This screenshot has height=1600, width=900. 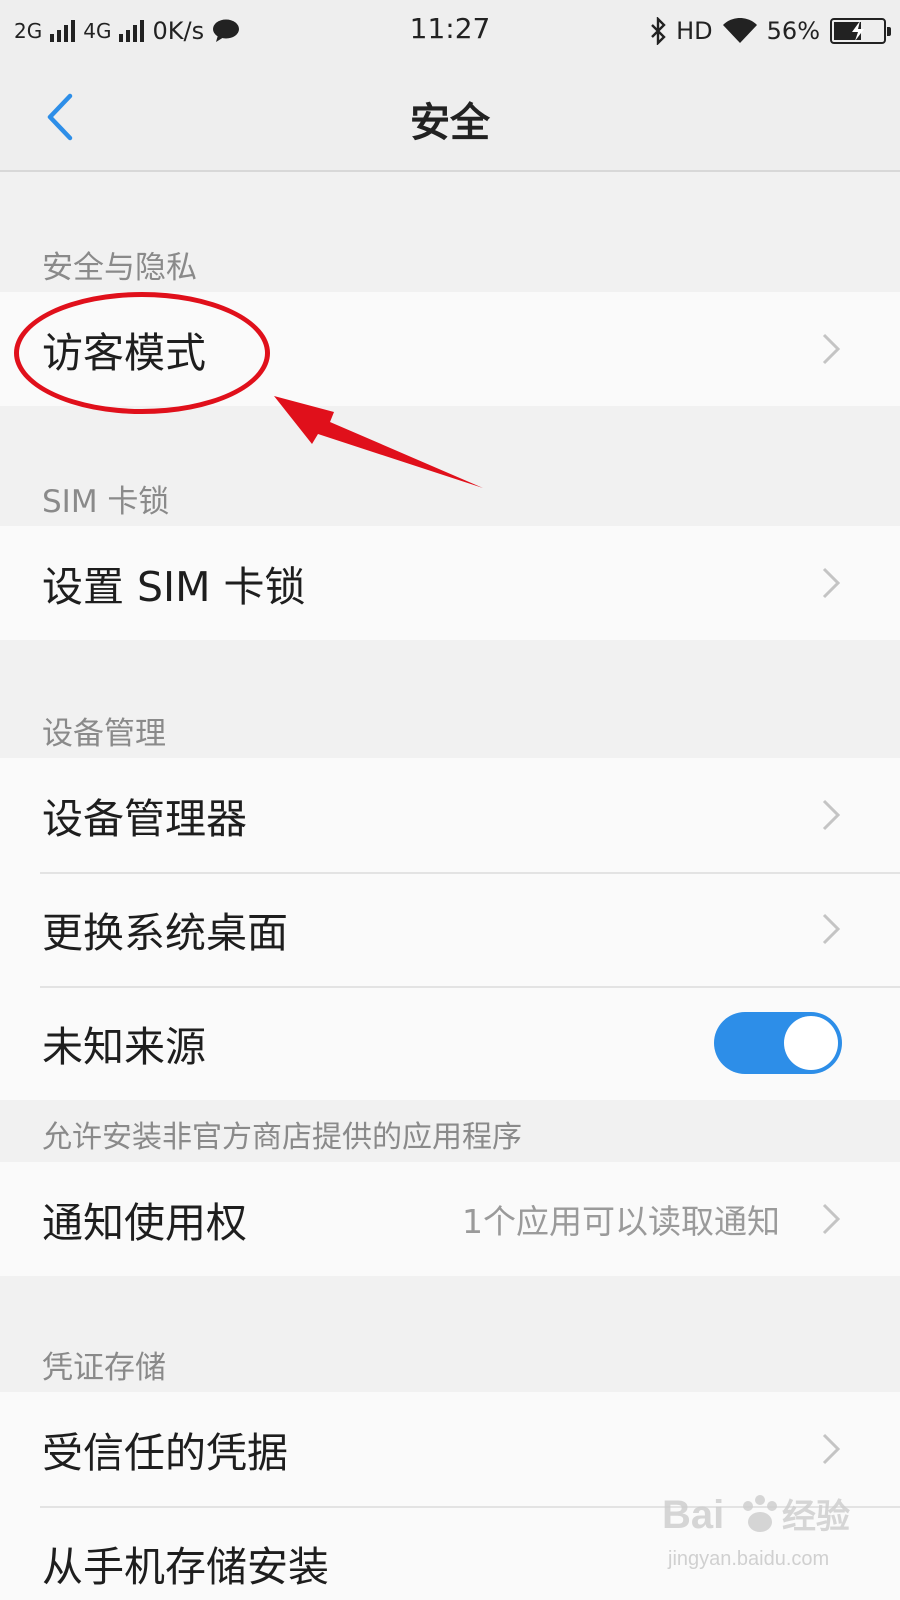 I want to click on message-icon, so click(x=226, y=30).